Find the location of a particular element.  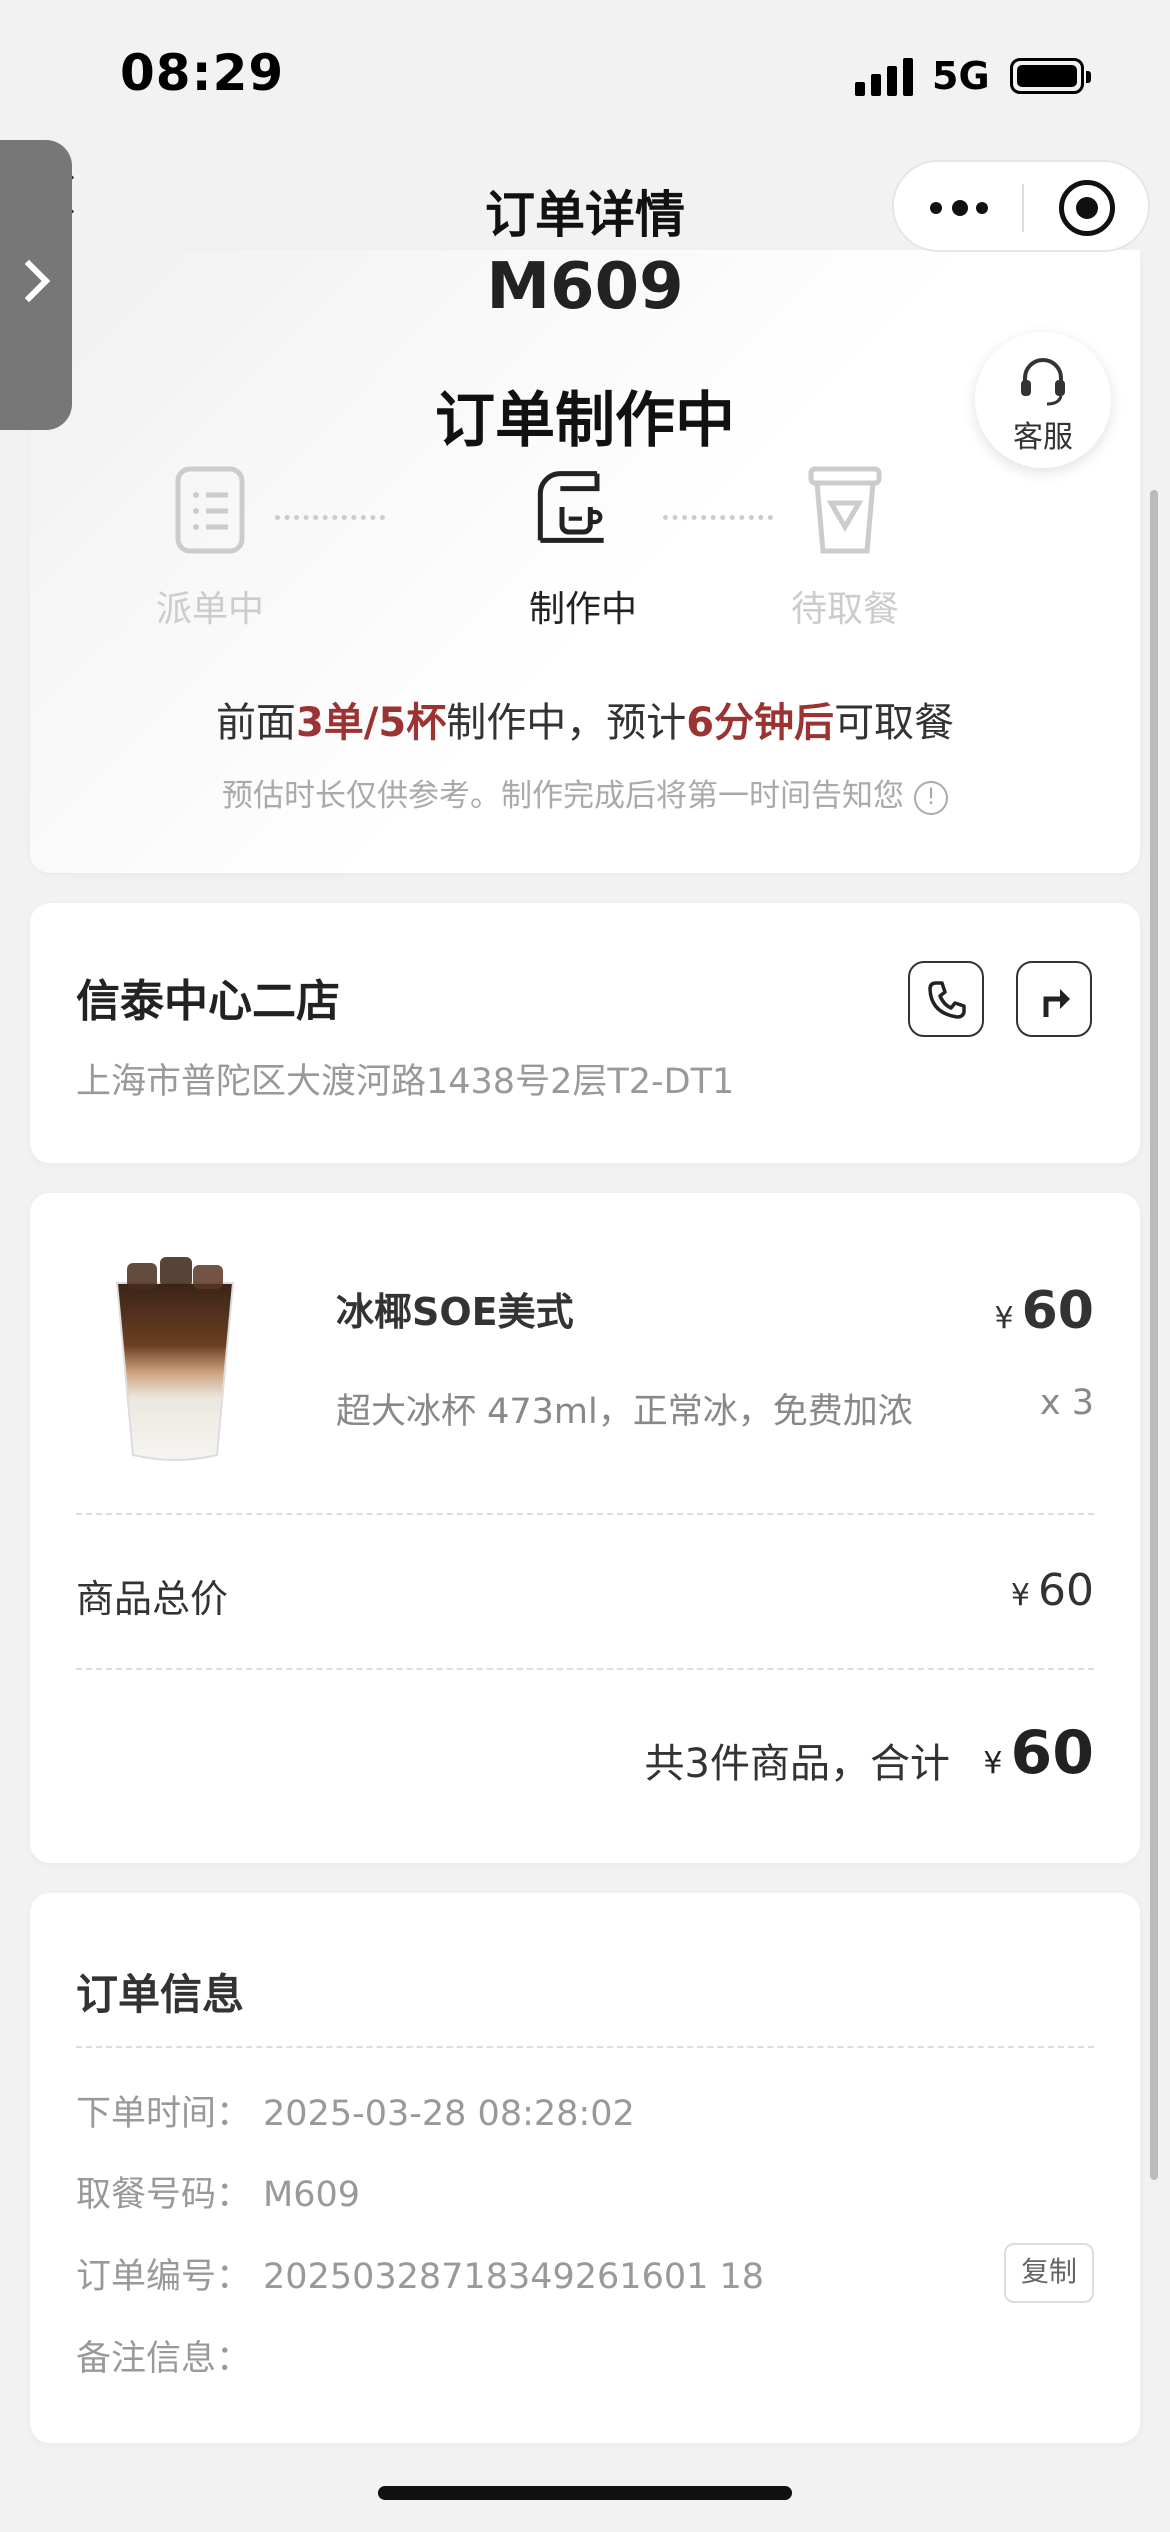

side-drawer-handle is located at coordinates (36, 285).